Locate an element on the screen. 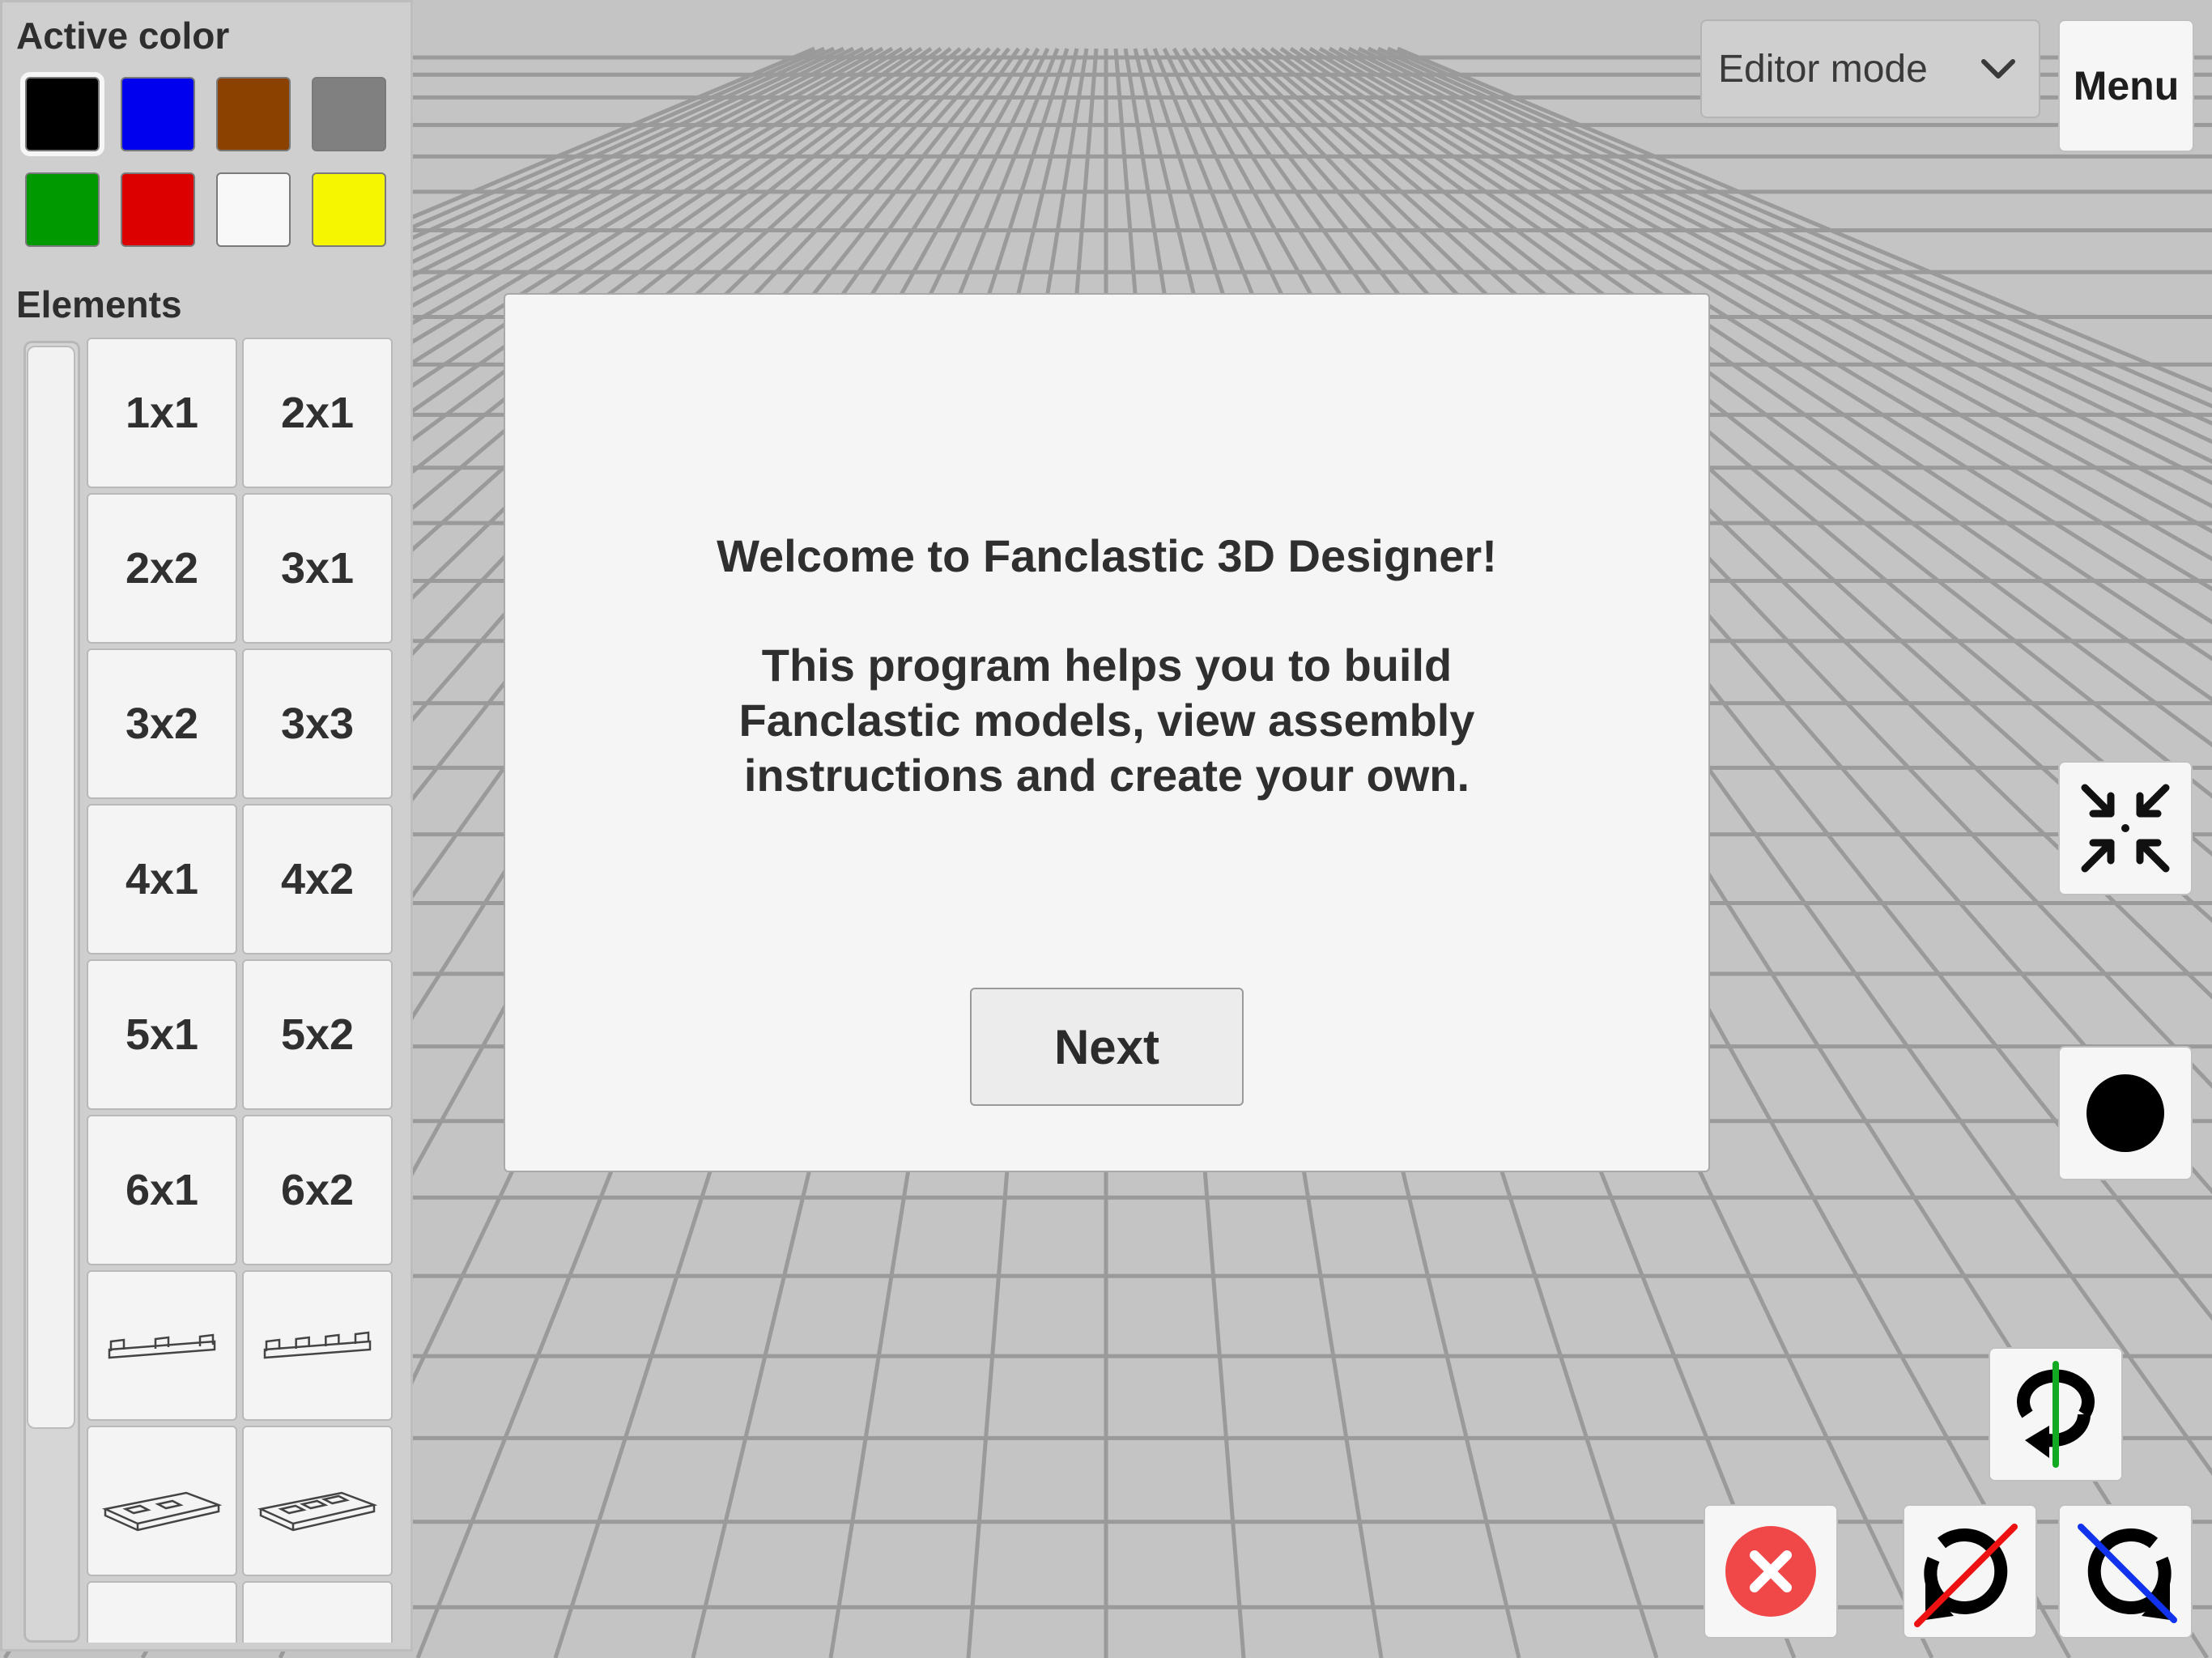 This screenshot has width=2212, height=1658. element-tile-label: 4x1 is located at coordinates (162, 879).